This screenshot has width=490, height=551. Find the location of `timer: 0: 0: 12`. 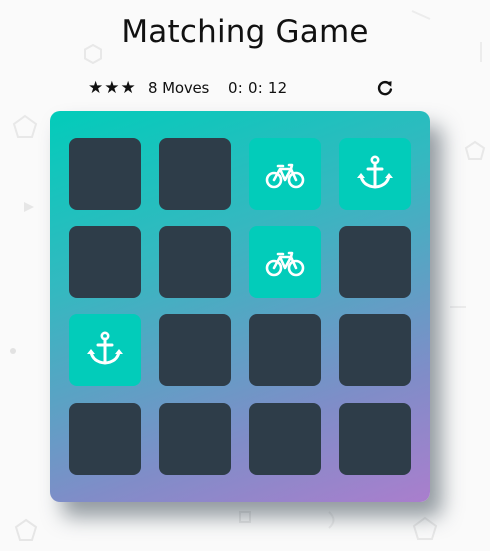

timer: 0: 0: 12 is located at coordinates (258, 88).